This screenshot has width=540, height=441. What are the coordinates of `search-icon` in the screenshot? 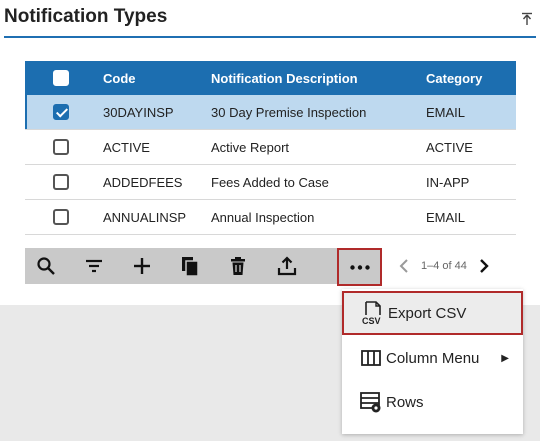 It's located at (46, 266).